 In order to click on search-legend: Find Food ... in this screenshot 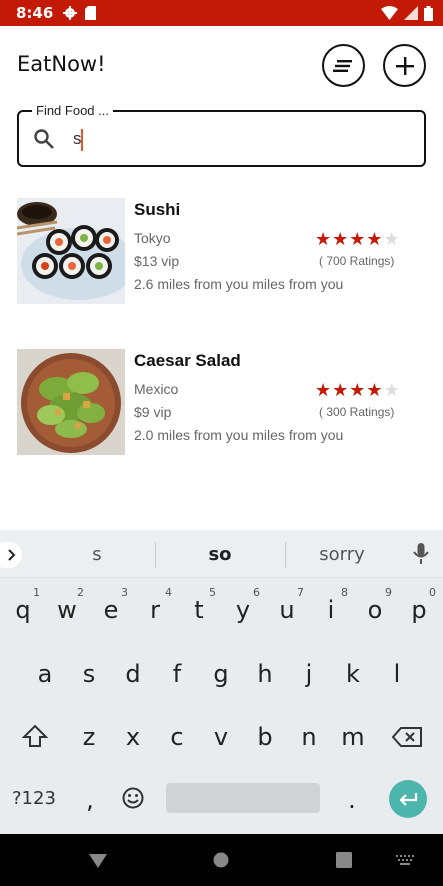, I will do `click(72, 110)`.